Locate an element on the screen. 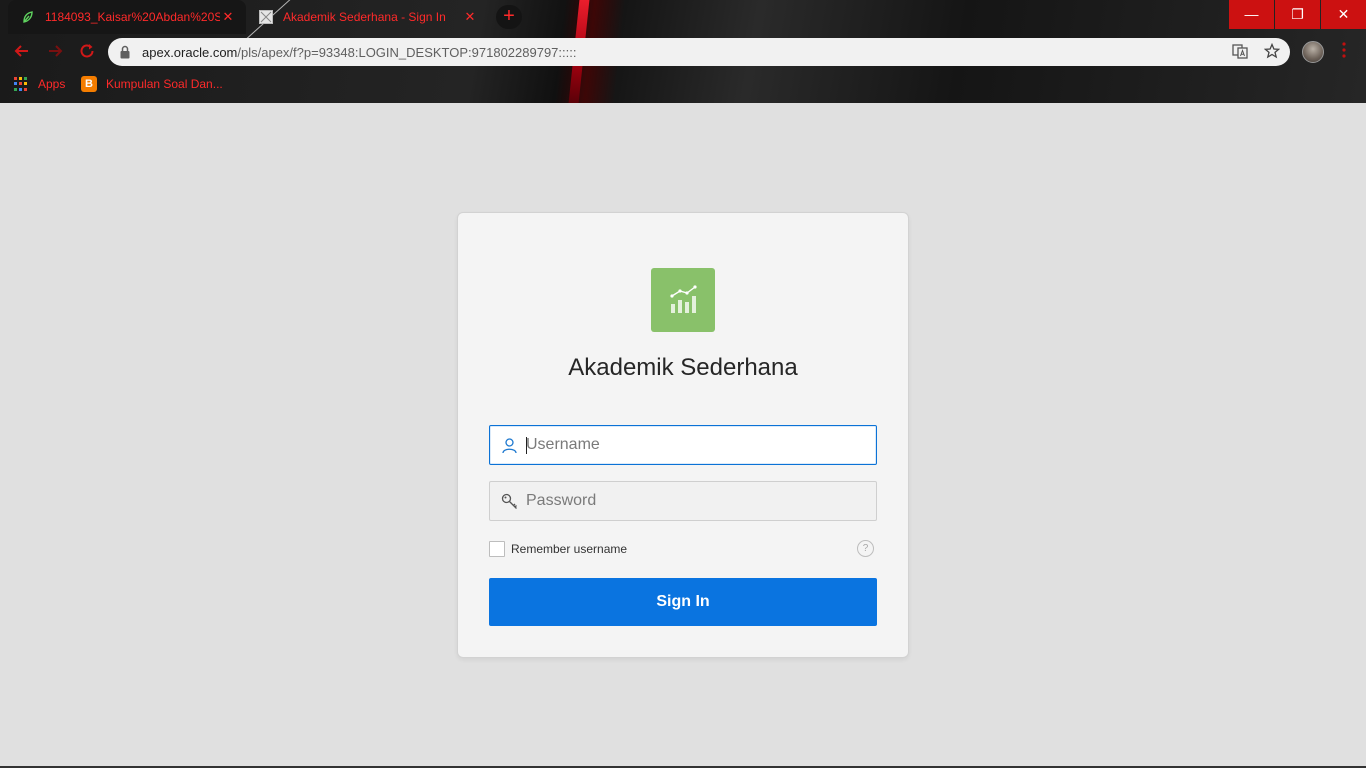 The image size is (1366, 768). leaf-icon is located at coordinates (28, 17).